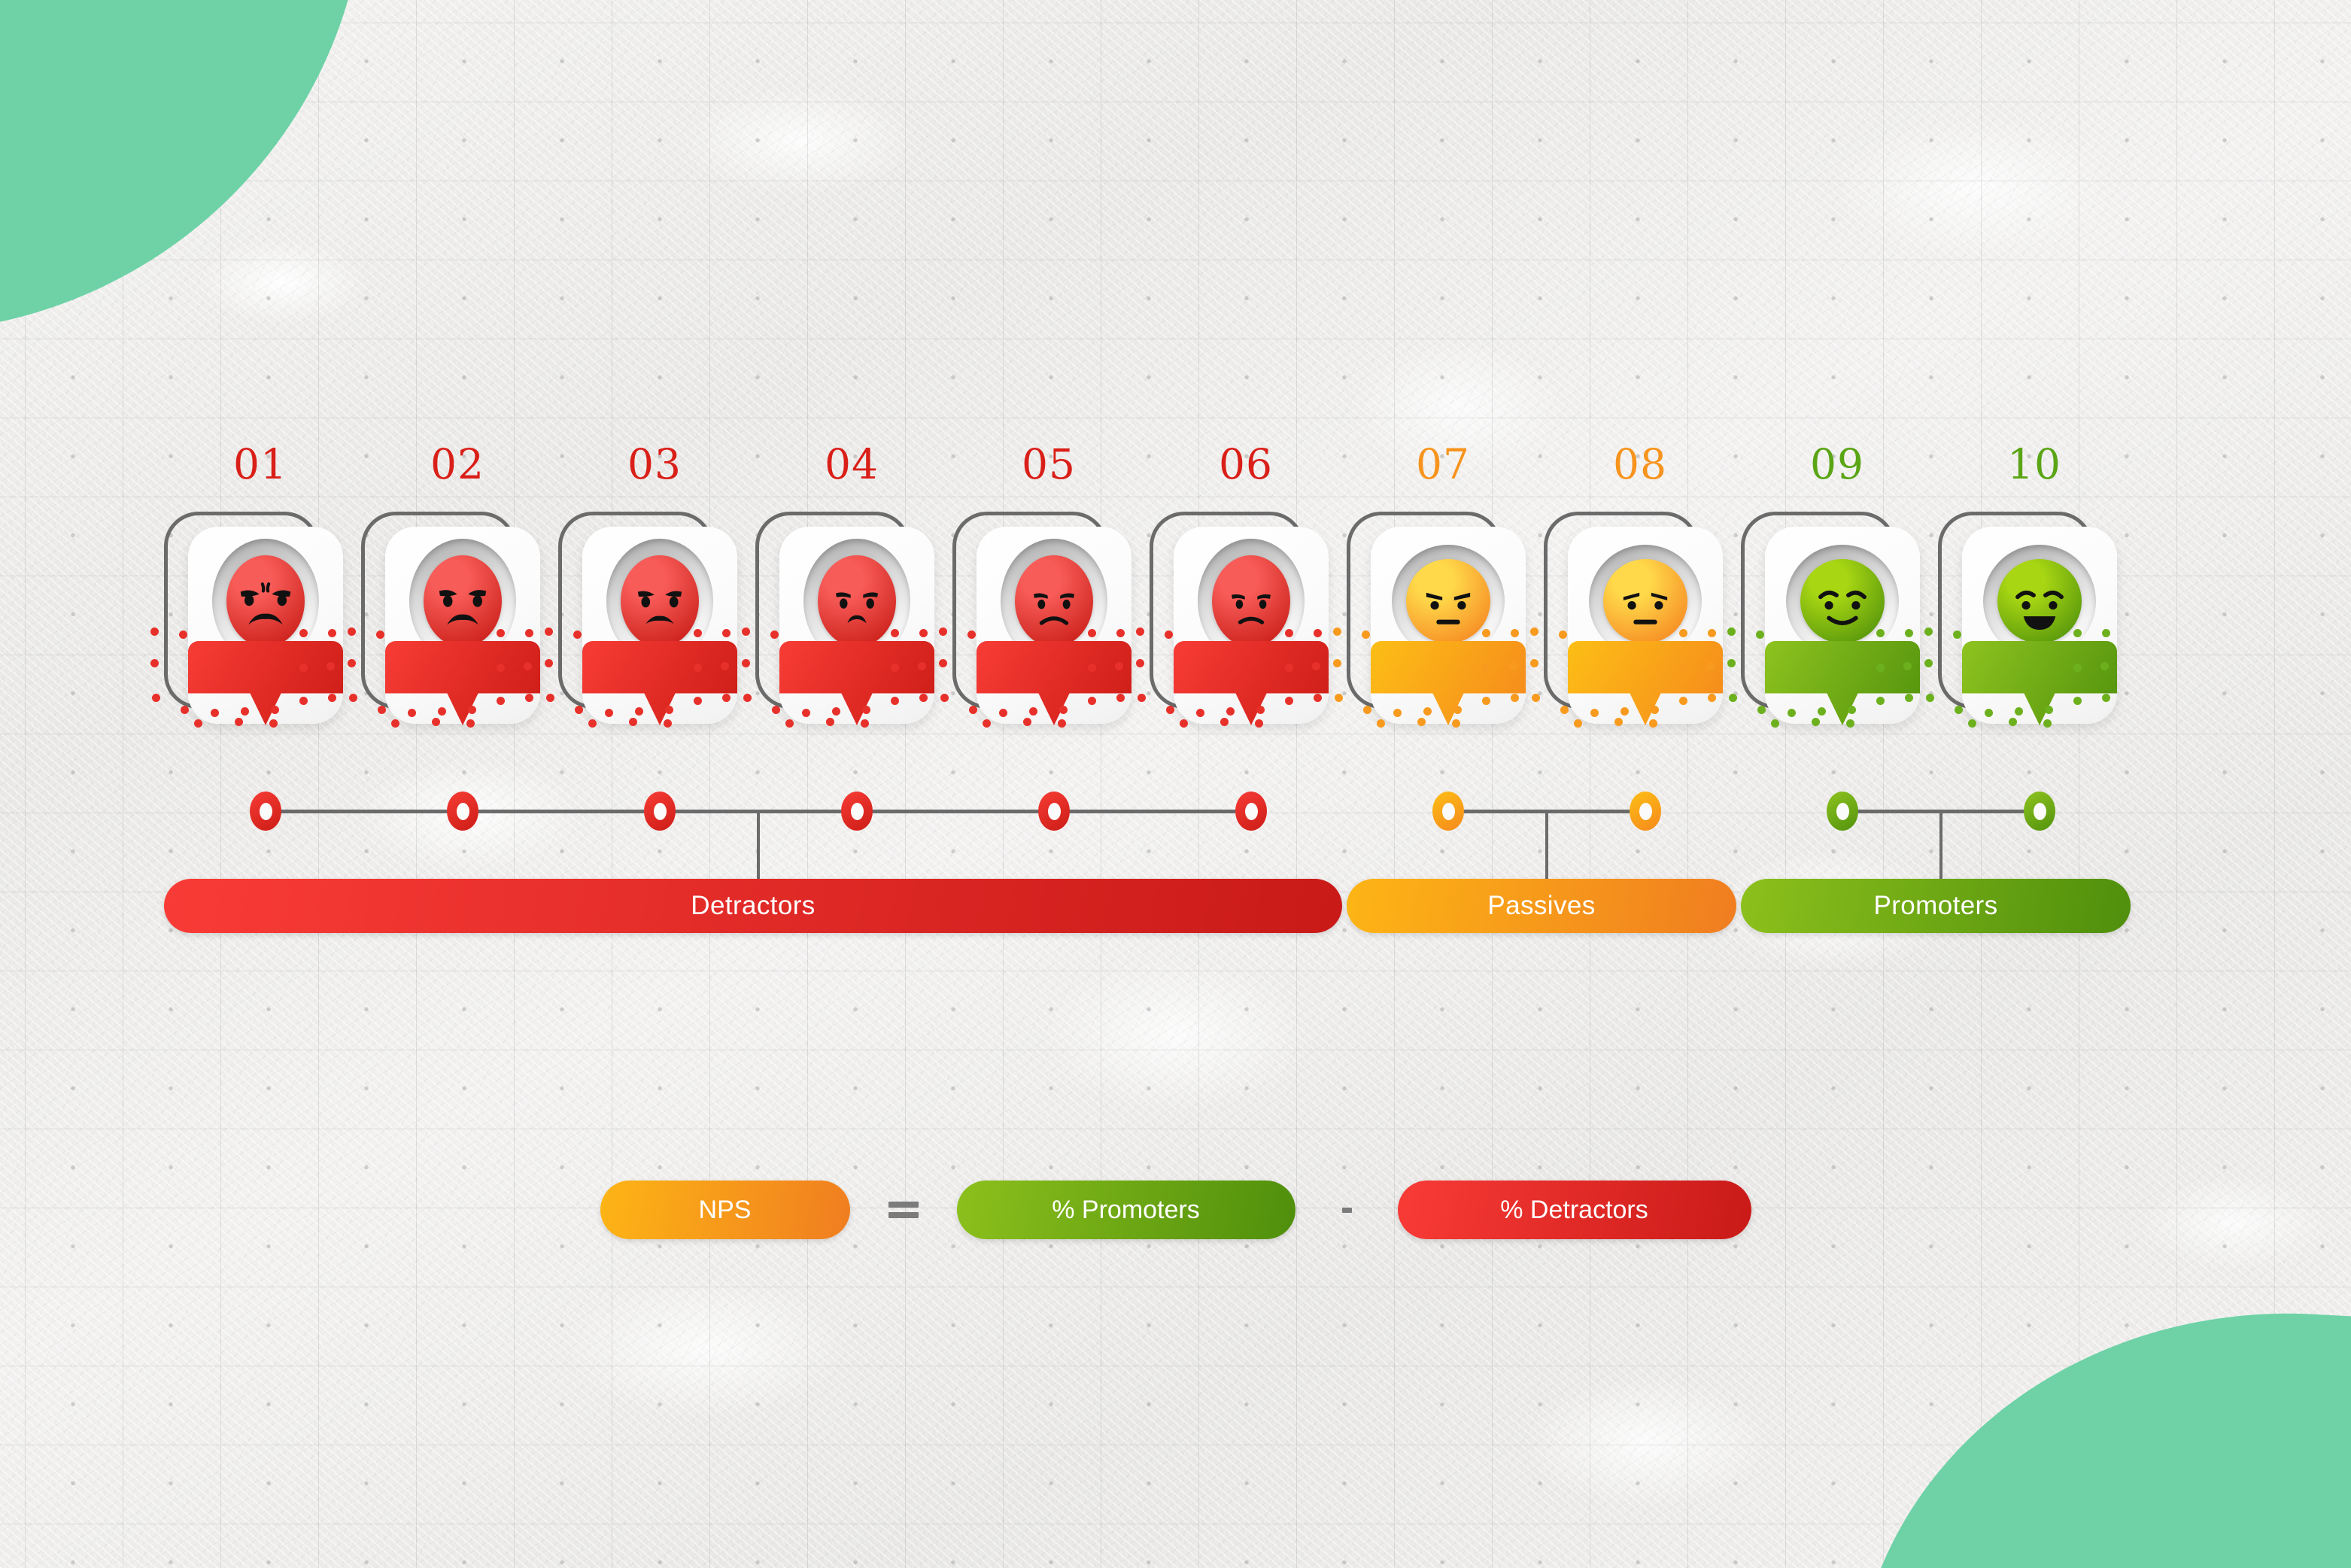 The width and height of the screenshot is (2351, 1568). Describe the element at coordinates (1826, 586) in the screenshot. I see `score-column-09: 09` at that location.